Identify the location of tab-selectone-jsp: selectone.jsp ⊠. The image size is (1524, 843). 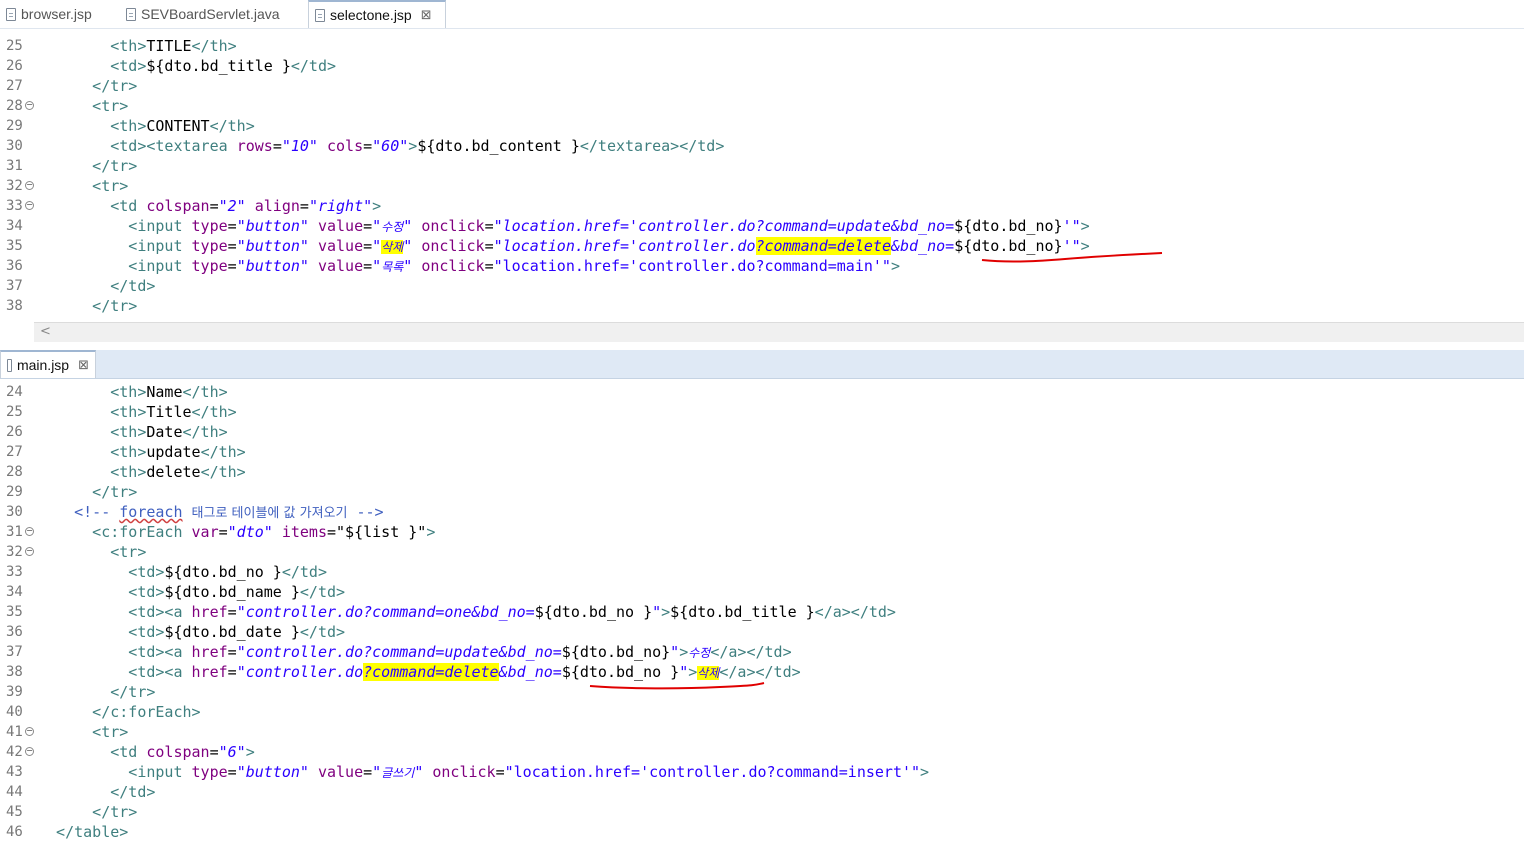
(377, 14).